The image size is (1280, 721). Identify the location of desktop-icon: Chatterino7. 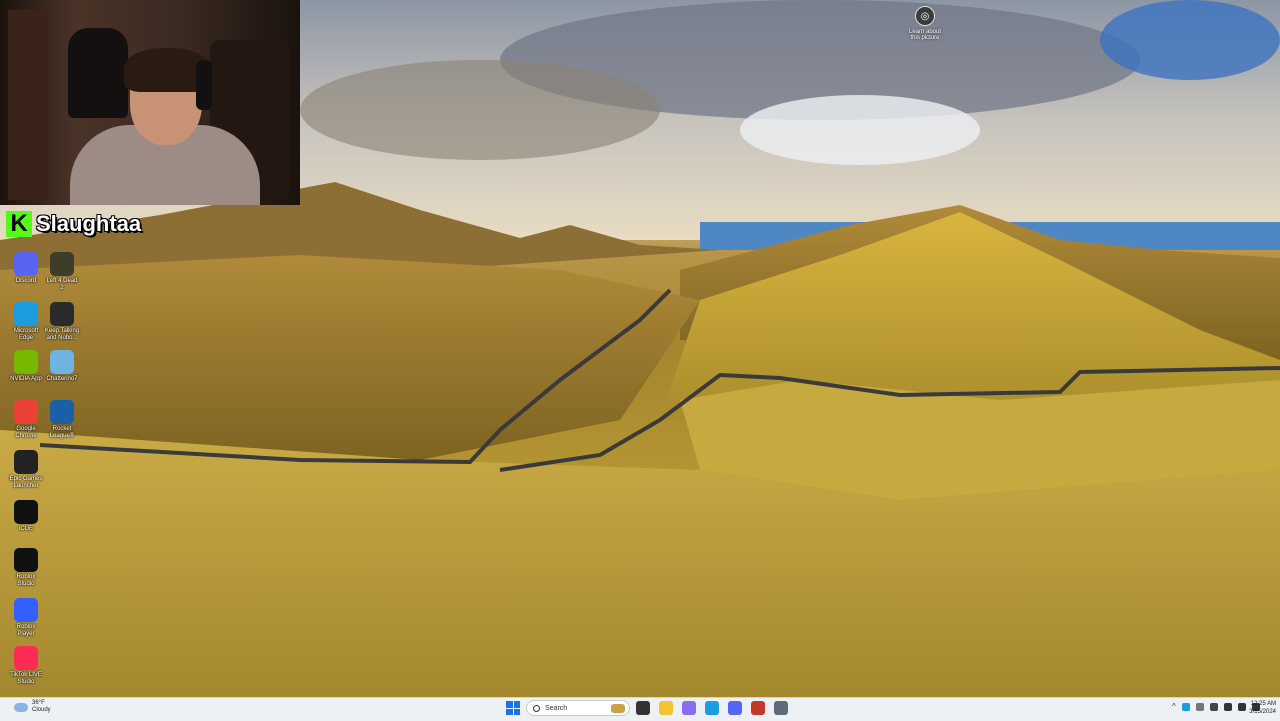
(62, 366).